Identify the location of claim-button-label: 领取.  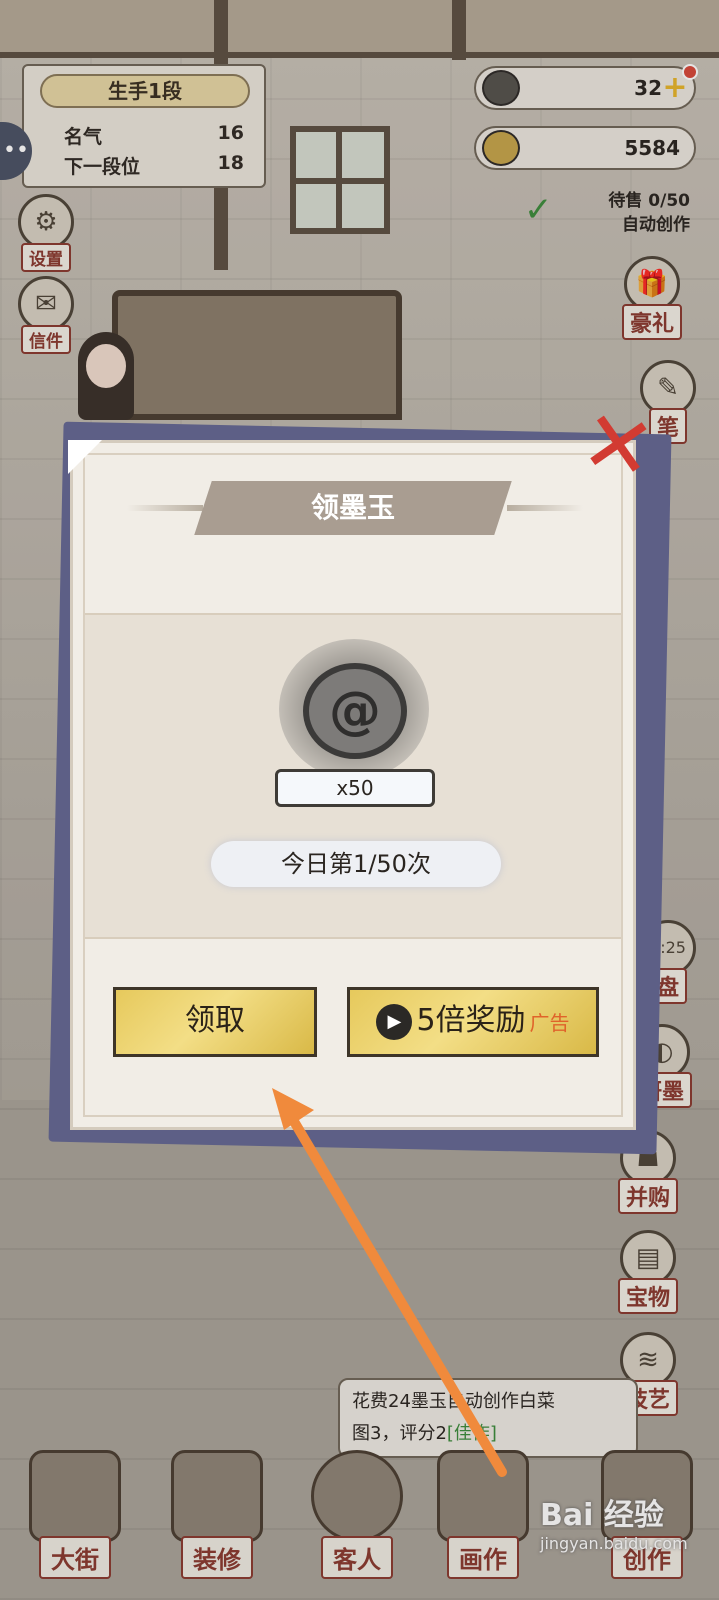
(215, 1020).